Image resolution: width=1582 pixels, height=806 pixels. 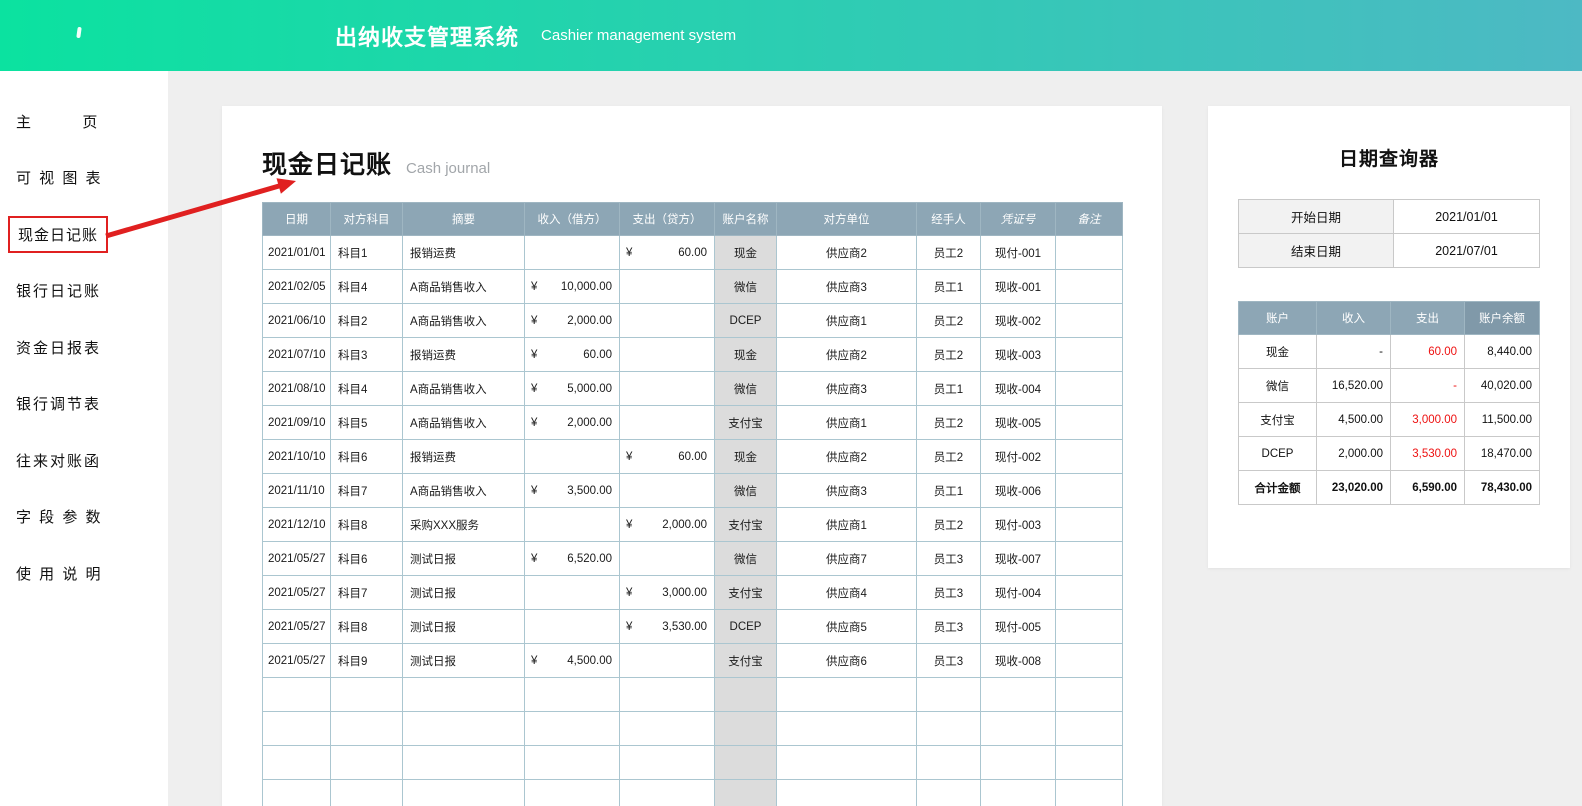 What do you see at coordinates (745, 320) in the screenshot?
I see `account-cell: DCEP` at bounding box center [745, 320].